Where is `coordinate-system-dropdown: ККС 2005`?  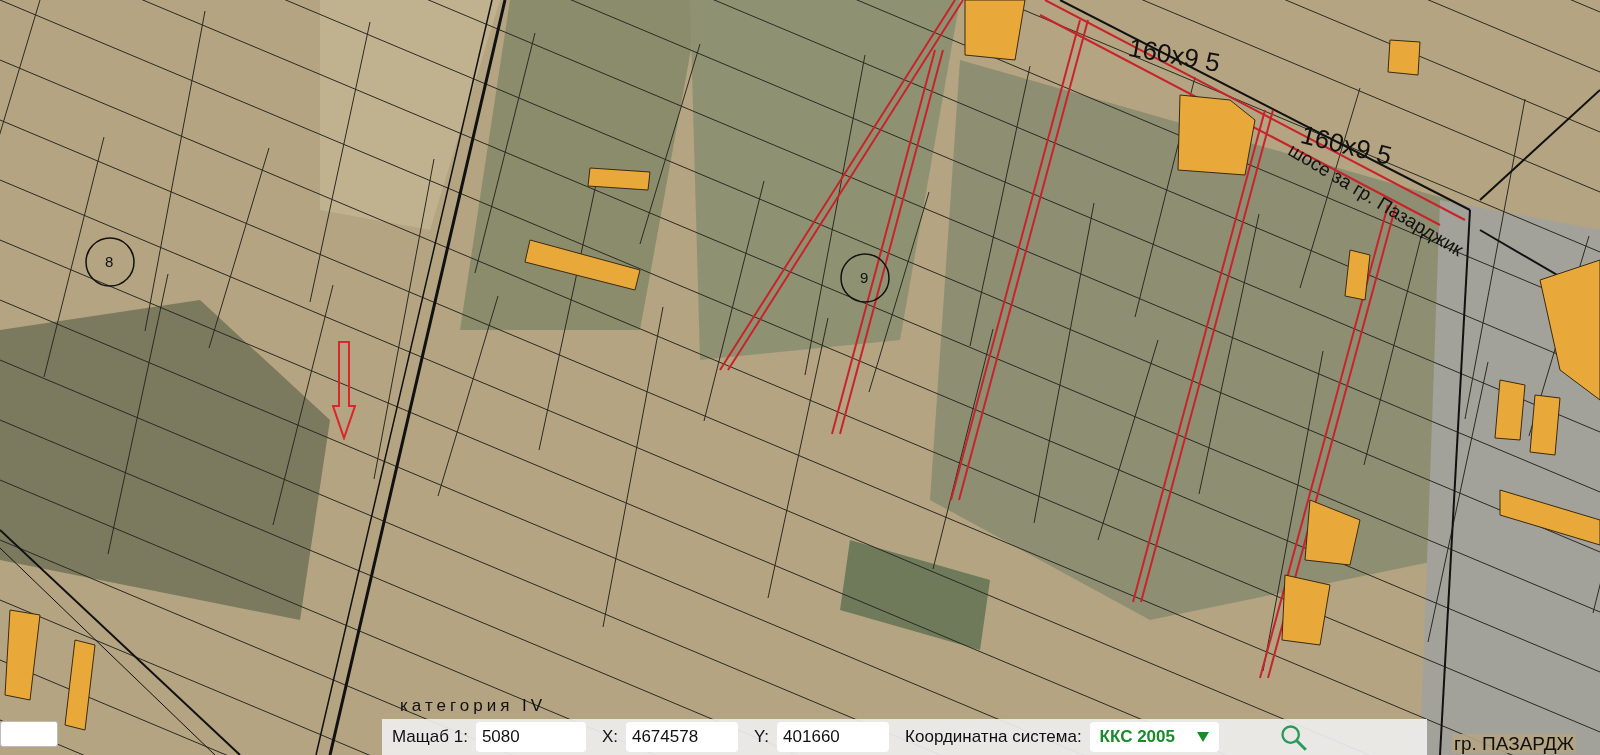
coordinate-system-dropdown: ККС 2005 is located at coordinates (1154, 737).